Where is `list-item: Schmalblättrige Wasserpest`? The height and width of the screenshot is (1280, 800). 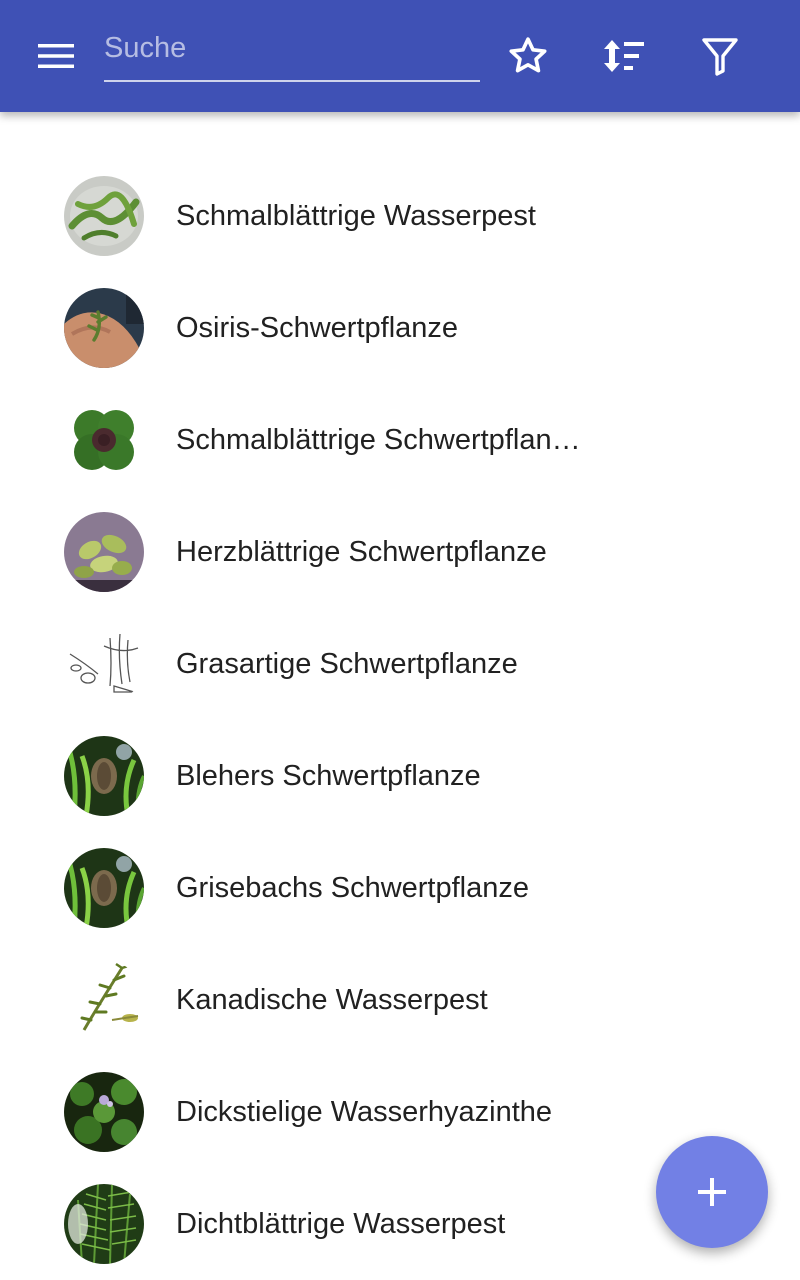 list-item: Schmalblättrige Wasserpest is located at coordinates (400, 216).